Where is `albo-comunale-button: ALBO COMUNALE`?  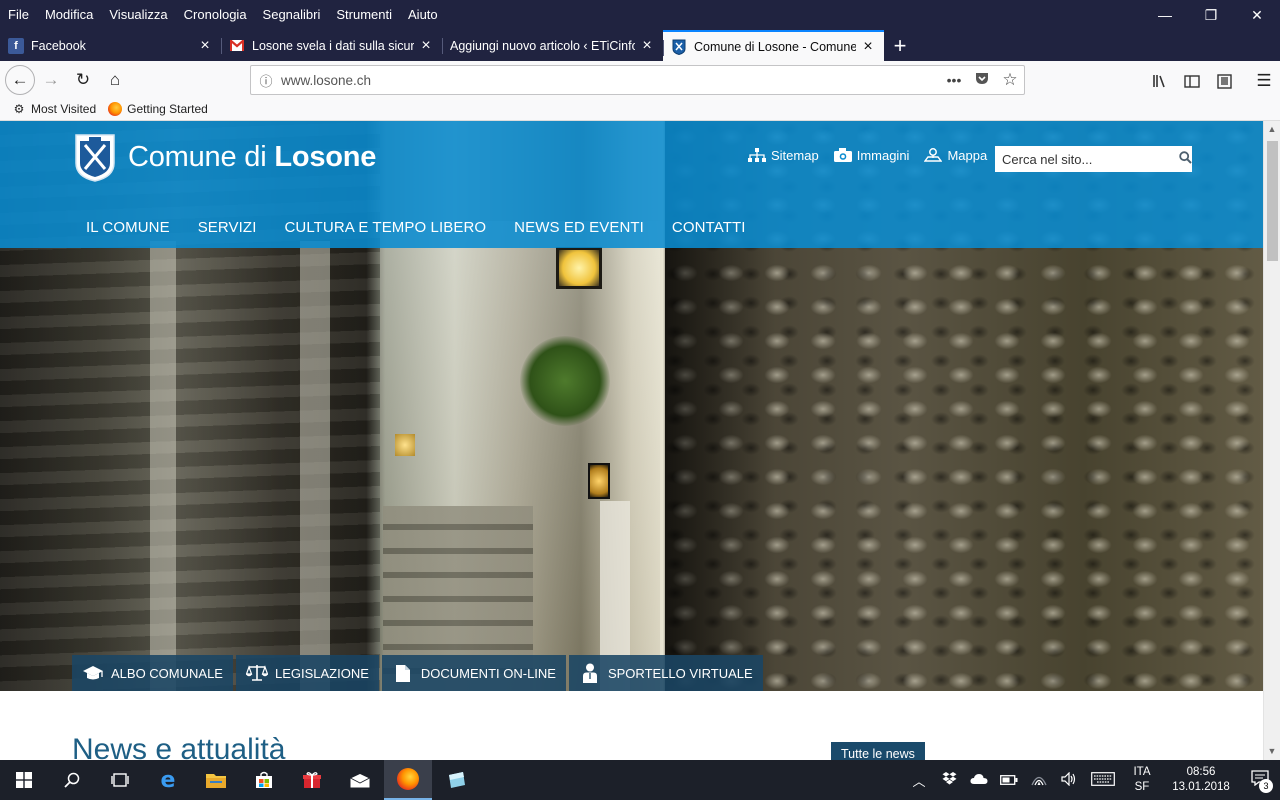
albo-comunale-button: ALBO COMUNALE is located at coordinates (152, 673).